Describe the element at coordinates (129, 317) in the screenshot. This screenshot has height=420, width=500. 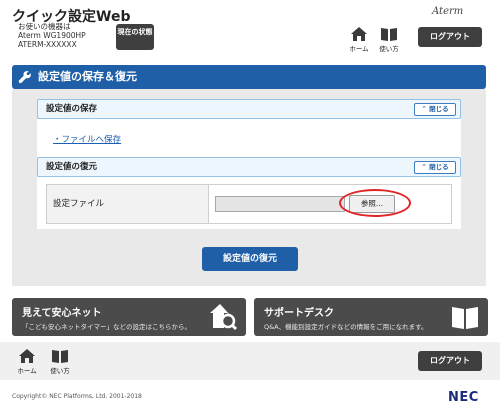
I see `safe-net-banner: 見えて安心ネット 「こども安心ネットタイマー」などの設定はこちらから。` at that location.